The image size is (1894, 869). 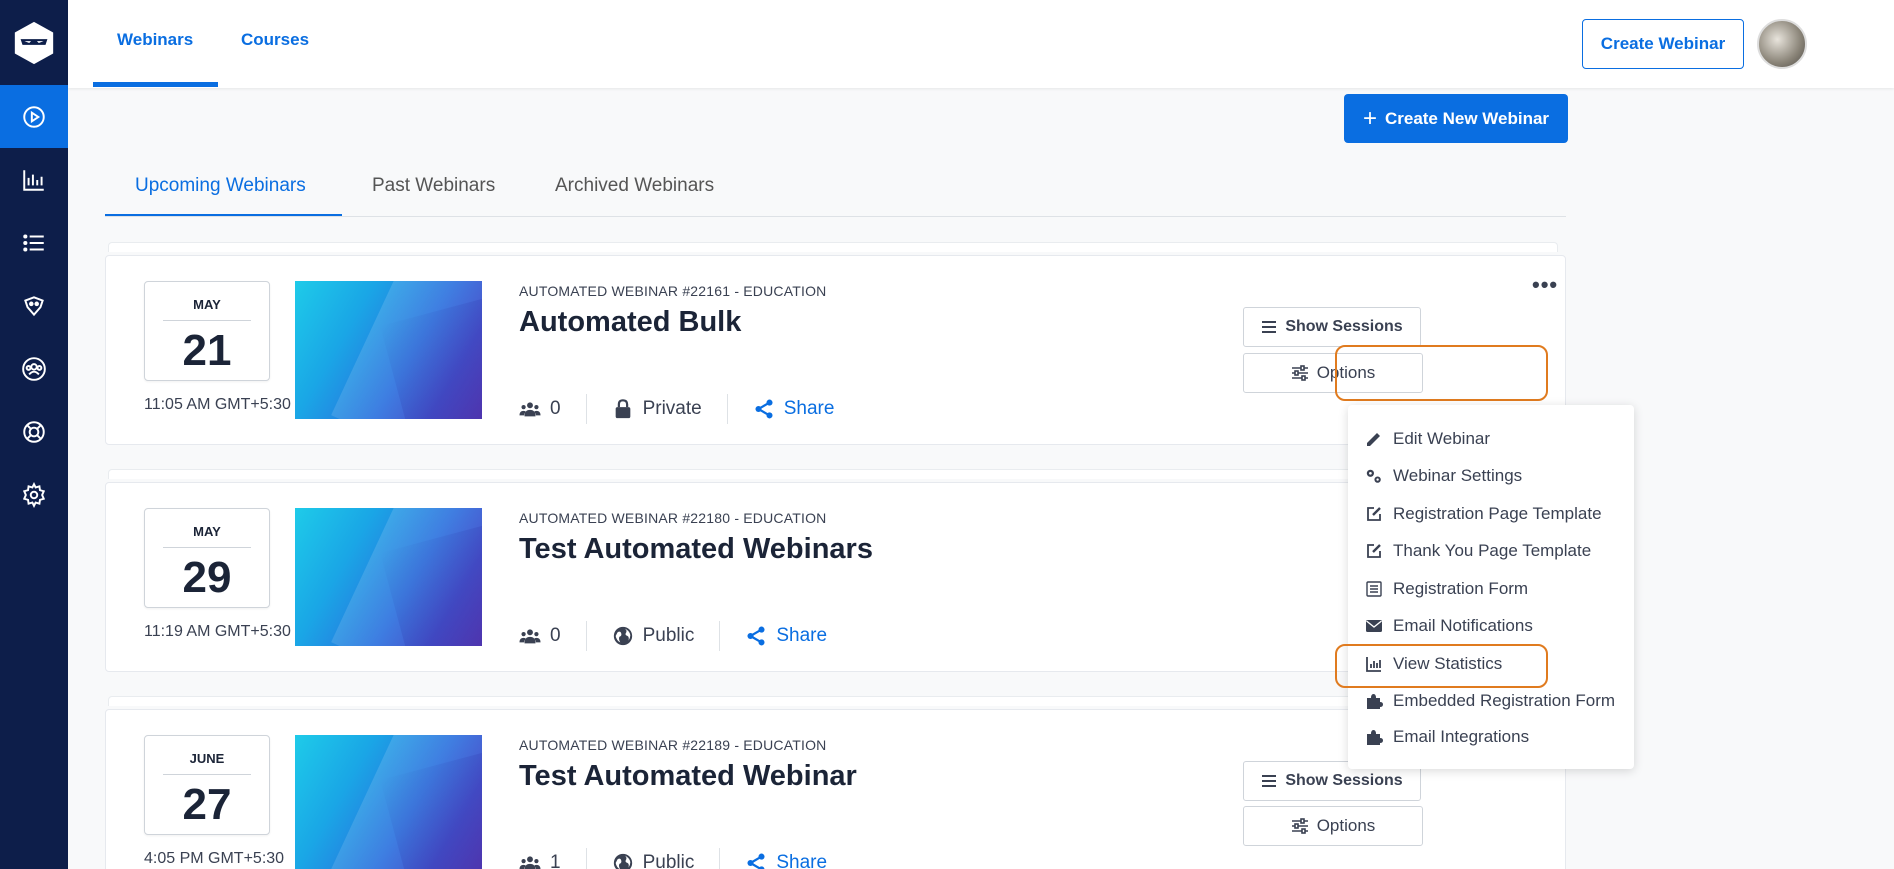 I want to click on lock-icon, so click(x=622, y=409).